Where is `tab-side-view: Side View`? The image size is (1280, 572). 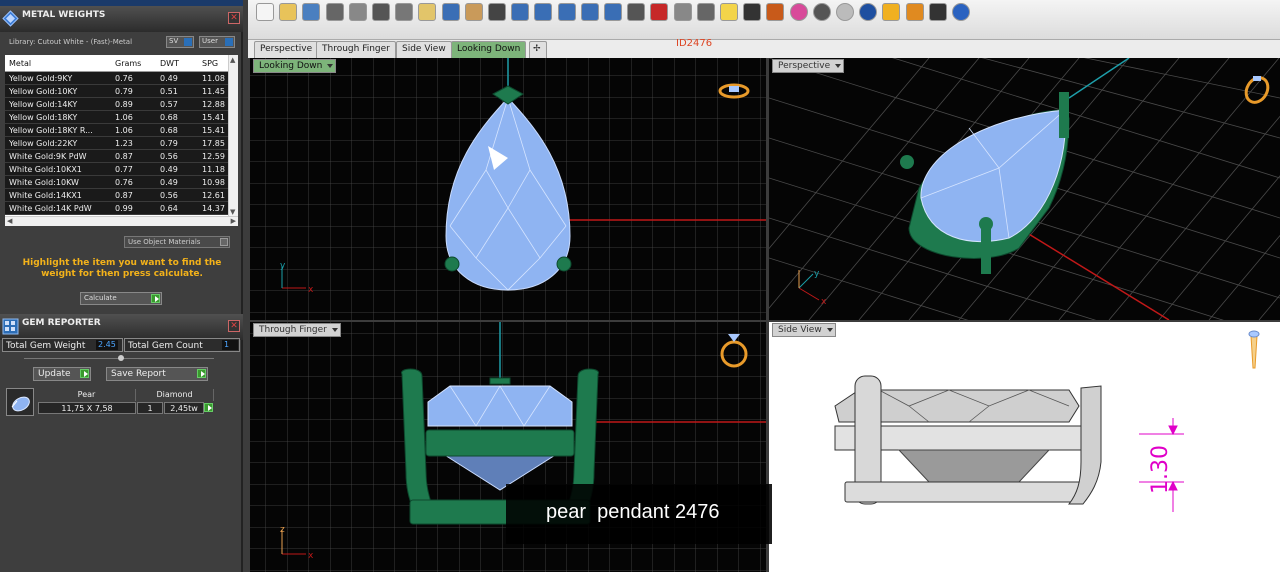
tab-side-view: Side View is located at coordinates (424, 49).